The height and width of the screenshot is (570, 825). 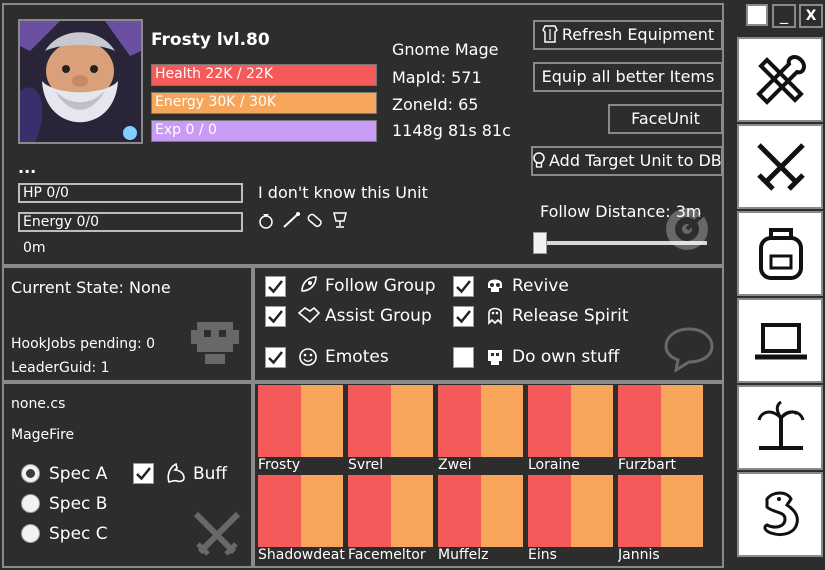 I want to click on assist-group-checkbox, so click(x=275, y=316).